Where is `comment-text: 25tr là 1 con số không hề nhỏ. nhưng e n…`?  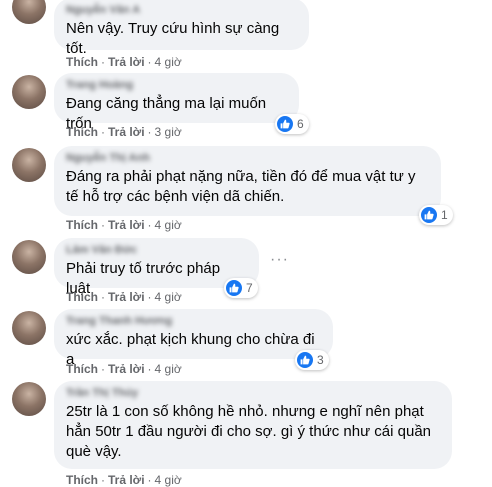
comment-text: 25tr là 1 con số không hề nhỏ. nhưng e n… is located at coordinates (249, 431).